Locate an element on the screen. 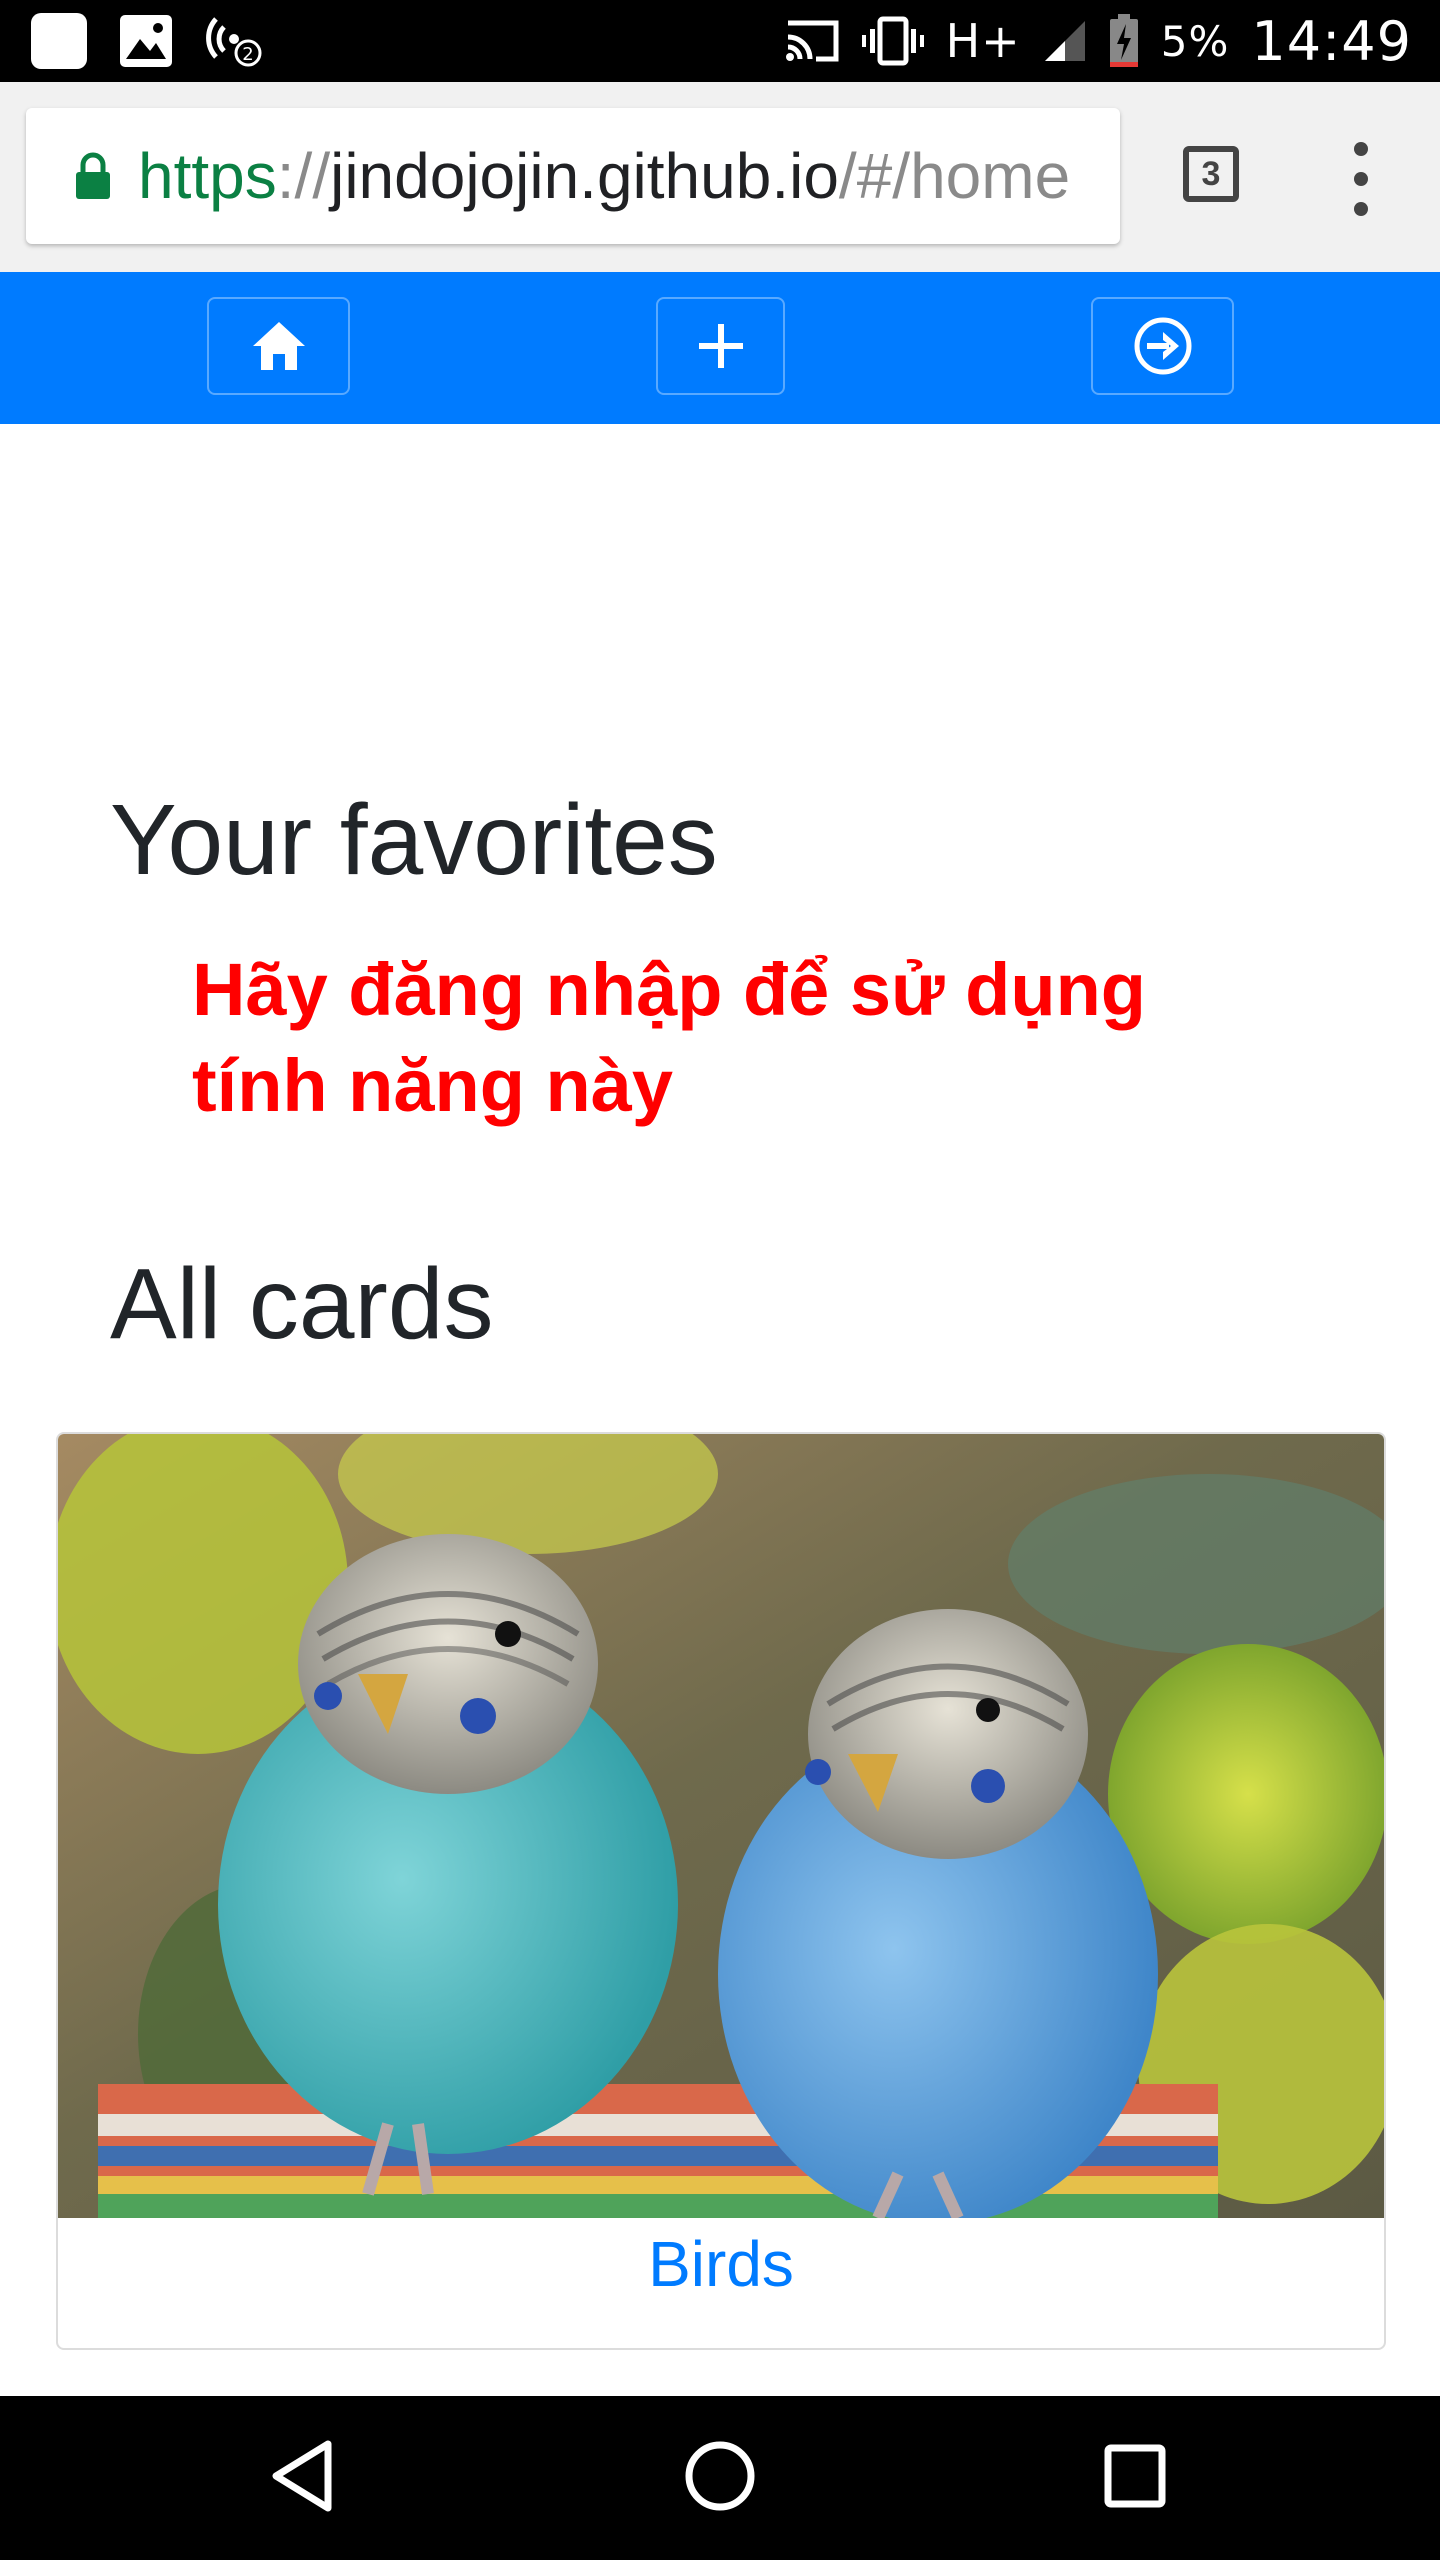  app-notification-icon is located at coordinates (59, 41).